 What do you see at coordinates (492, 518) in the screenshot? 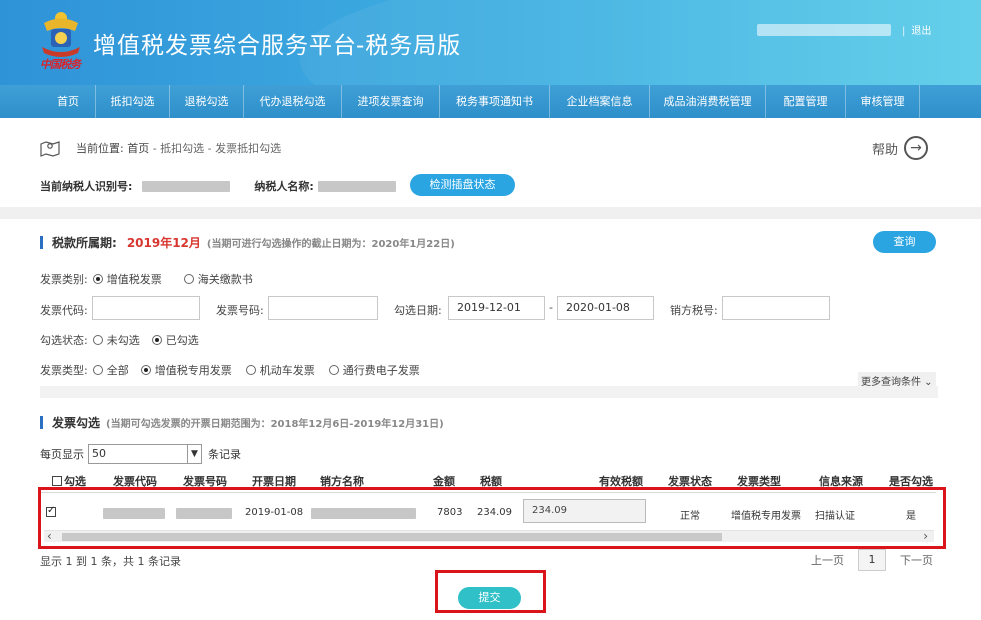
I see `highlight-table-frame` at bounding box center [492, 518].